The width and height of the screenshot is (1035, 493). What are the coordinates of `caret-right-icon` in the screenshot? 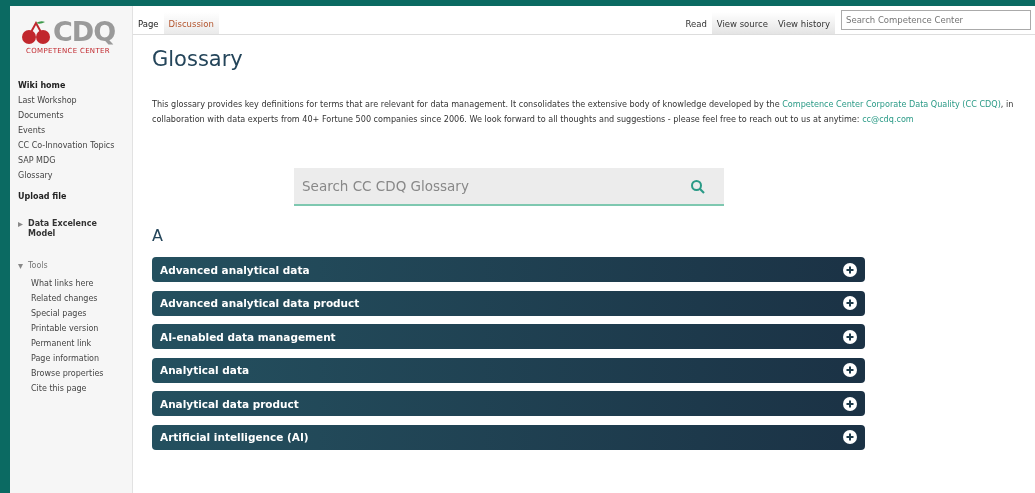 It's located at (20, 224).